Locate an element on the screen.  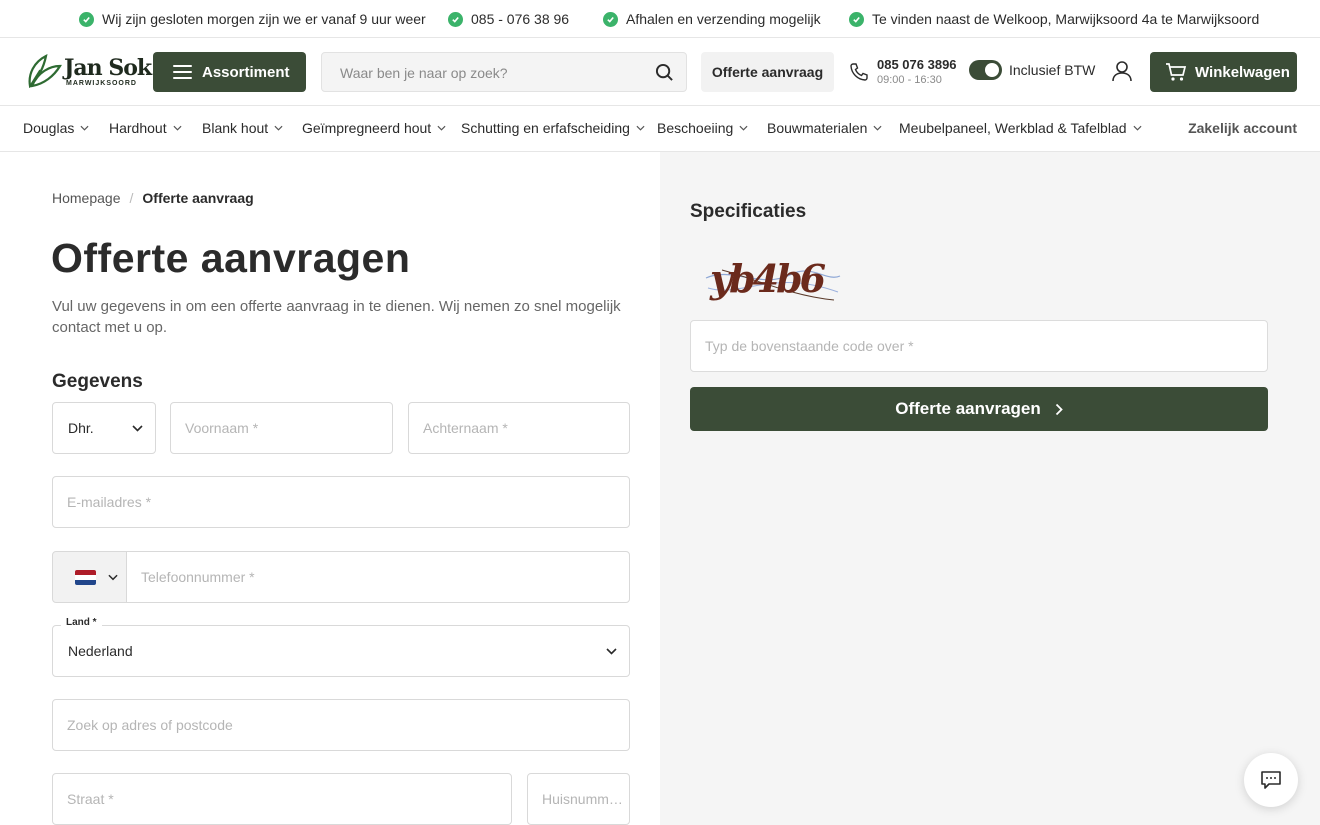
usp-item: Afhalen en verzending mogelijk is located at coordinates (712, 19).